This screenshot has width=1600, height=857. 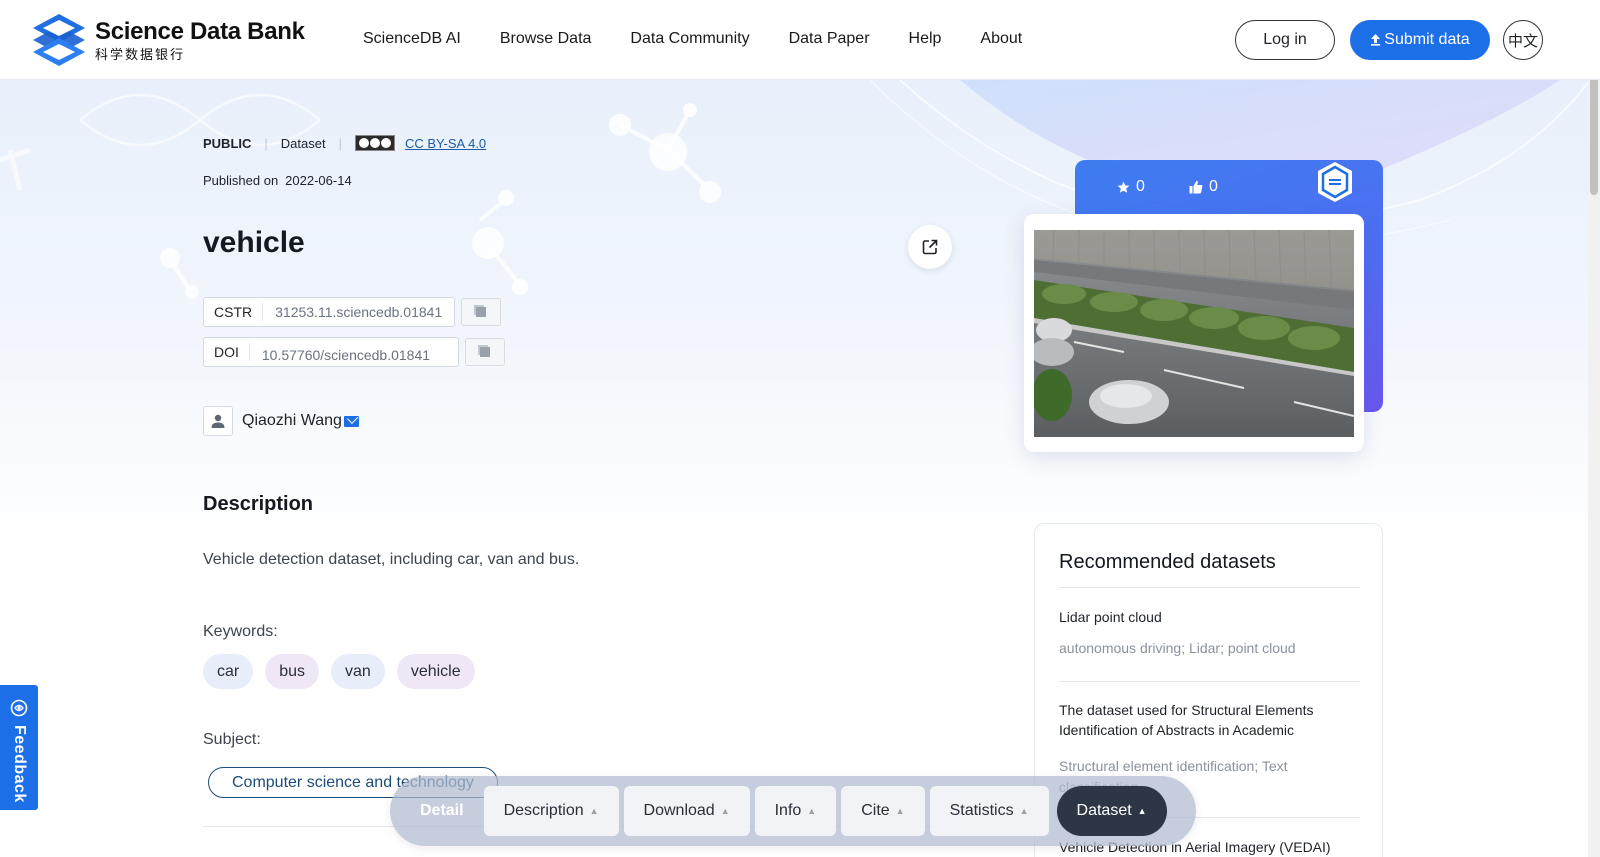 What do you see at coordinates (59, 40) in the screenshot?
I see `science-data-bank-logo-icon` at bounding box center [59, 40].